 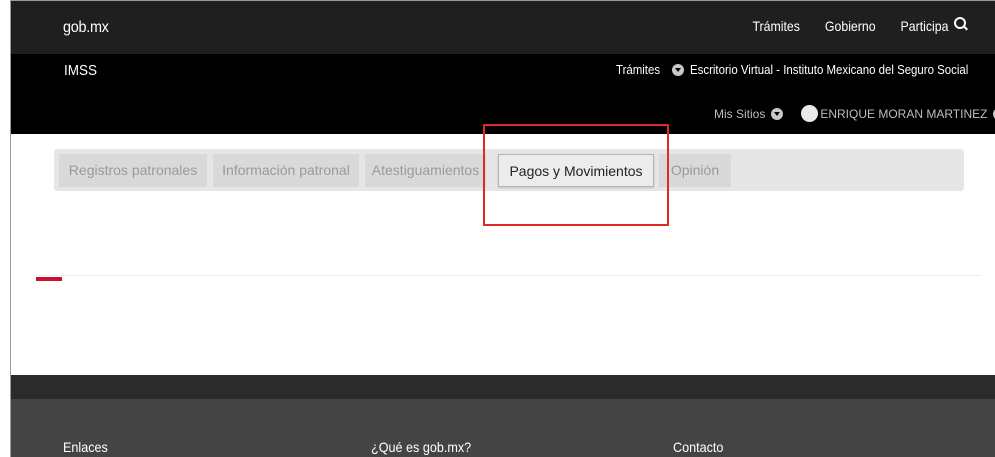 What do you see at coordinates (503, 27) in the screenshot?
I see `top-bar: gob.mx Trámites Gobierno Participa` at bounding box center [503, 27].